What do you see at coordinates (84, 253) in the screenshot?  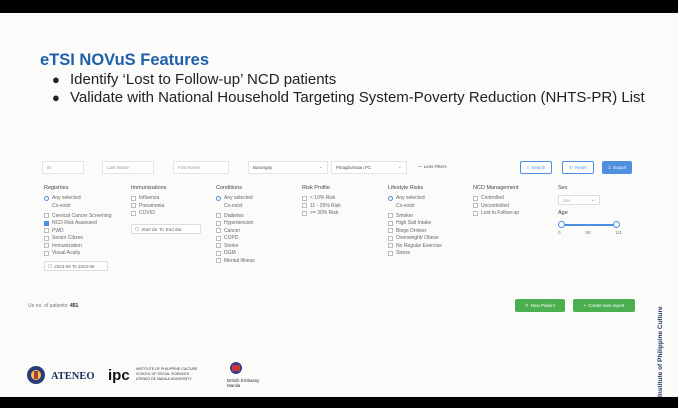 I see `registry-option: Visual Acuity` at bounding box center [84, 253].